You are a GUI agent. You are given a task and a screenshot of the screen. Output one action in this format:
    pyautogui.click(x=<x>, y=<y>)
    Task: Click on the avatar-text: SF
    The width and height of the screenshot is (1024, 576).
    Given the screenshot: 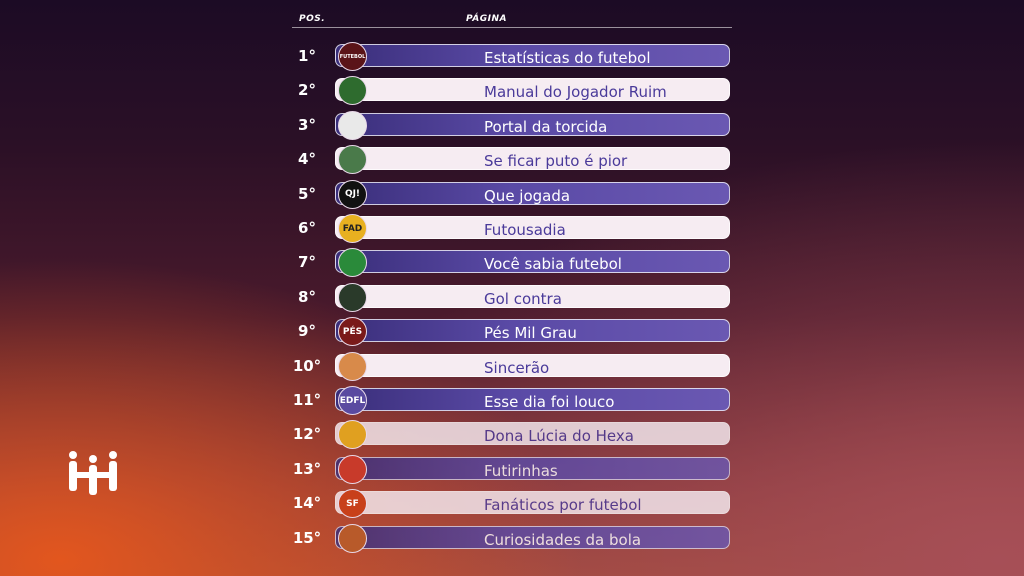 What is the action you would take?
    pyautogui.click(x=352, y=503)
    